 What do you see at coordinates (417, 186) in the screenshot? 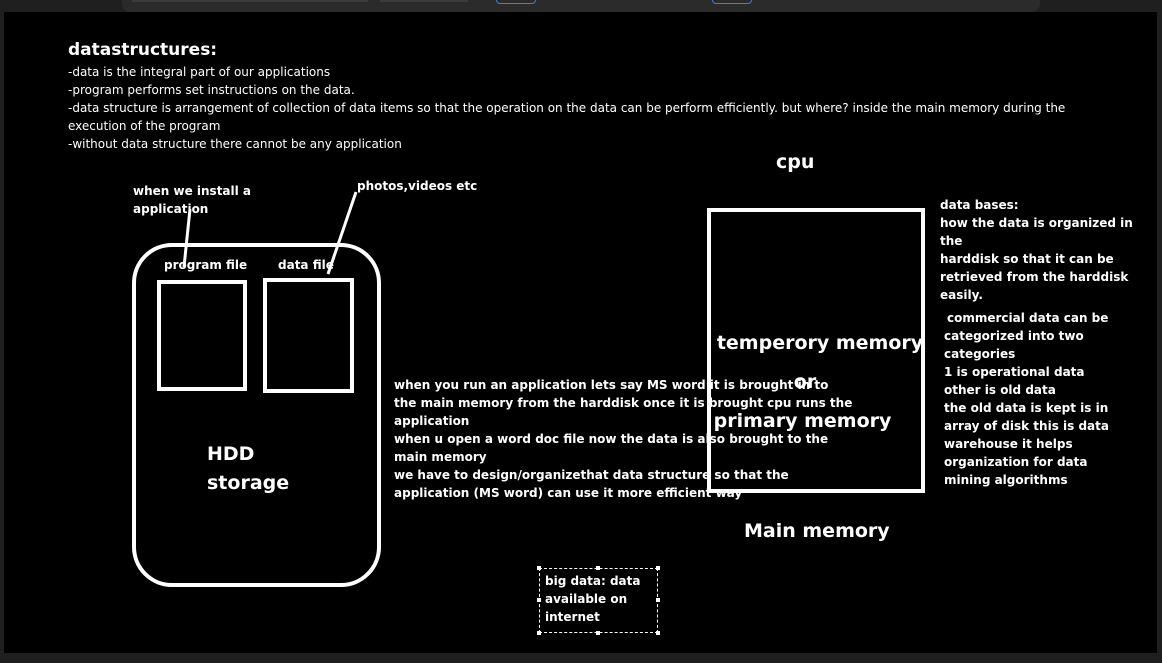
I see `media-note: photos,videos etc` at bounding box center [417, 186].